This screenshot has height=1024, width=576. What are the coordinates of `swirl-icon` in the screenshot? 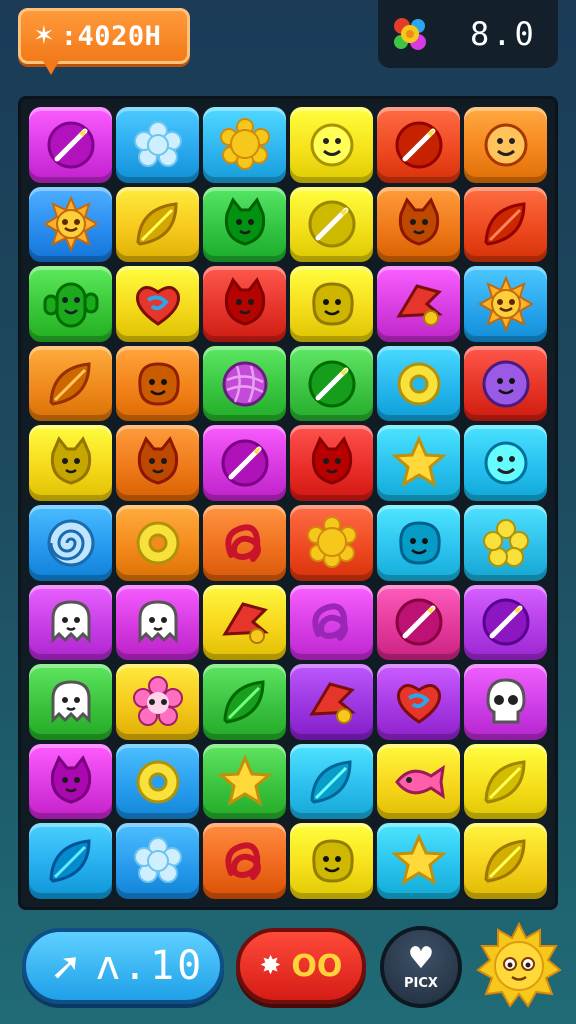 It's located at (70, 543).